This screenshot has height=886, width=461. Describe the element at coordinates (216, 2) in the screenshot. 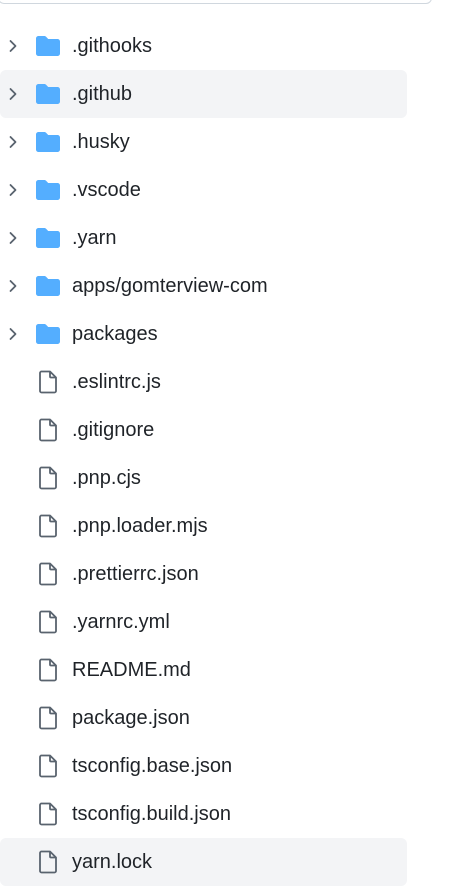

I see `file-tree-panel-border` at that location.